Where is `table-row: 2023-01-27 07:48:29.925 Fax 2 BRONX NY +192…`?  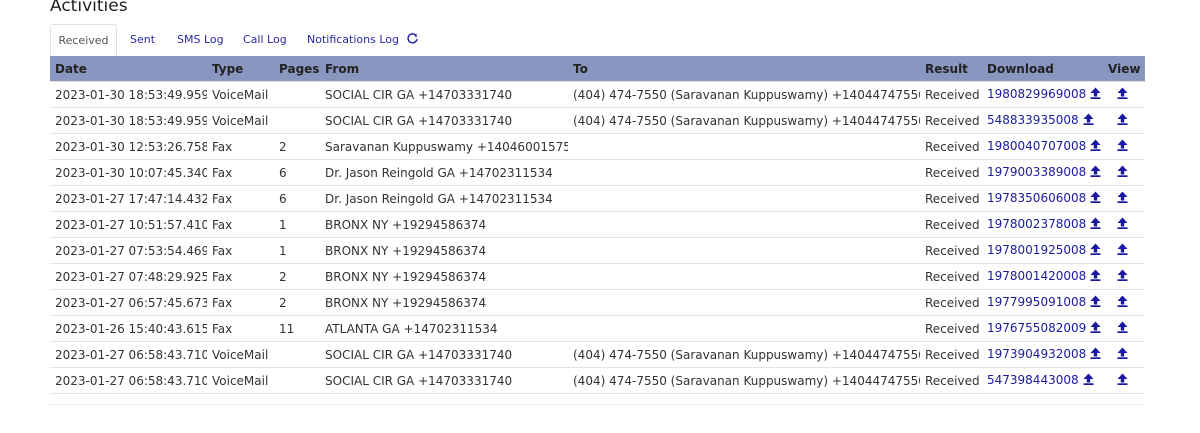
table-row: 2023-01-27 07:48:29.925 Fax 2 BRONX NY +192… is located at coordinates (597, 276).